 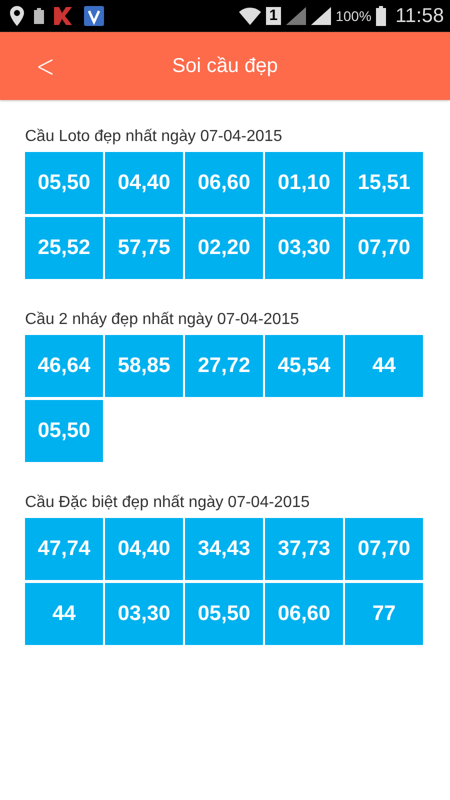 What do you see at coordinates (224, 366) in the screenshot?
I see `number-tile: 27,72` at bounding box center [224, 366].